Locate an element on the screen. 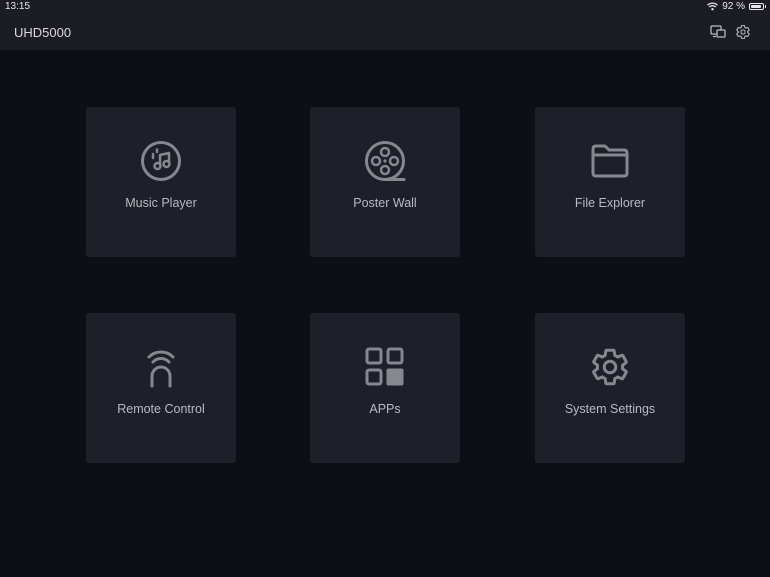  battery-fill is located at coordinates (756, 6).